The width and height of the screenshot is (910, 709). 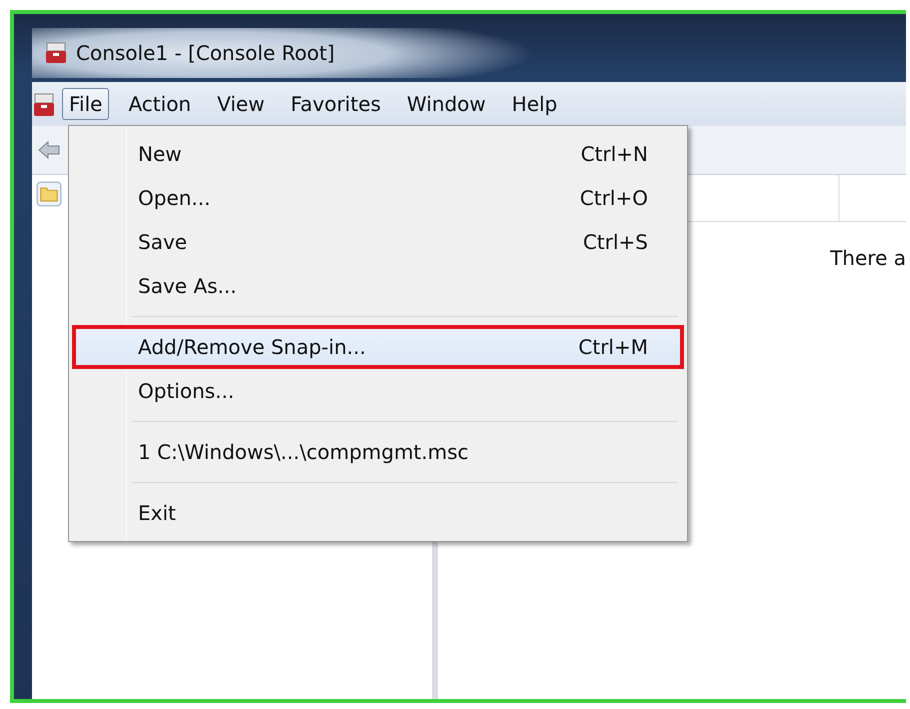 What do you see at coordinates (378, 513) in the screenshot?
I see `menu-item: Exit` at bounding box center [378, 513].